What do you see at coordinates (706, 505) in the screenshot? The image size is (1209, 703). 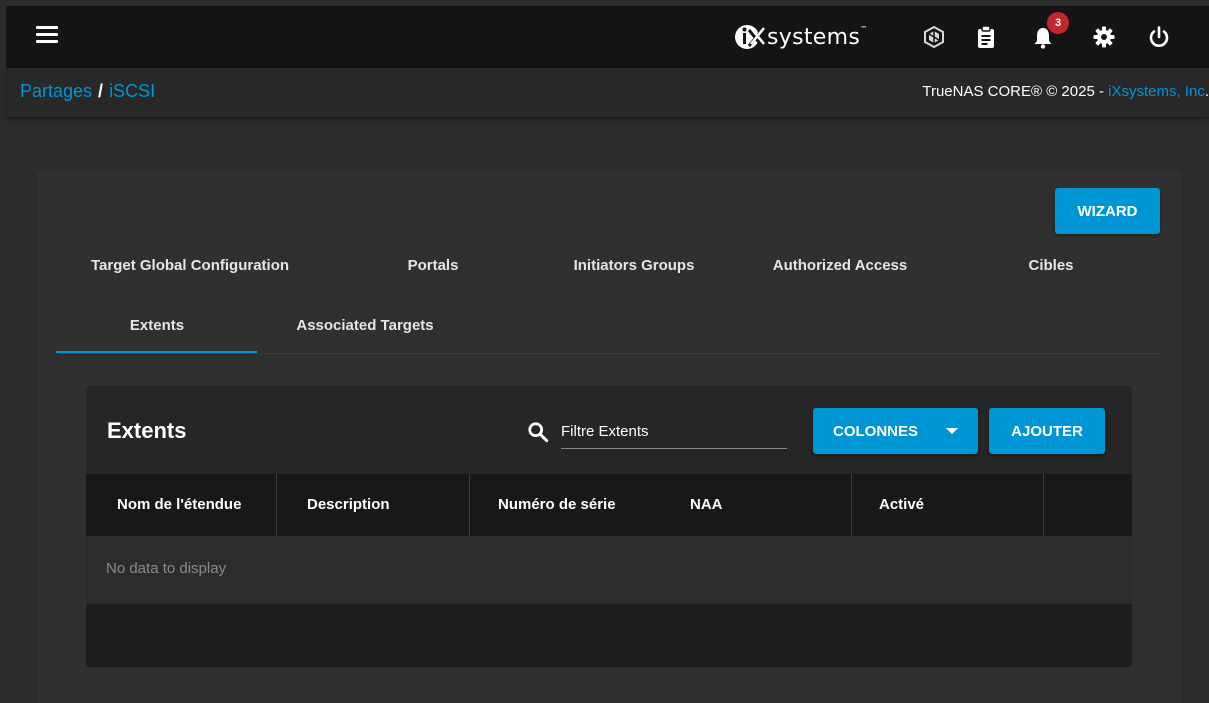 I see `column-header-naa: NAA` at bounding box center [706, 505].